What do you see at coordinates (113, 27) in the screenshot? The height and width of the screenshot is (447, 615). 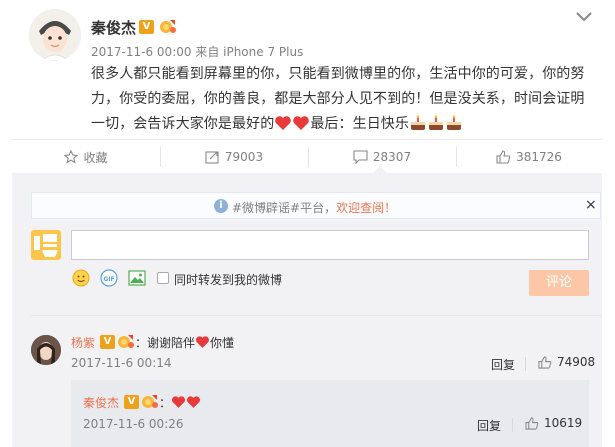 I see `author-name: 秦俊杰` at bounding box center [113, 27].